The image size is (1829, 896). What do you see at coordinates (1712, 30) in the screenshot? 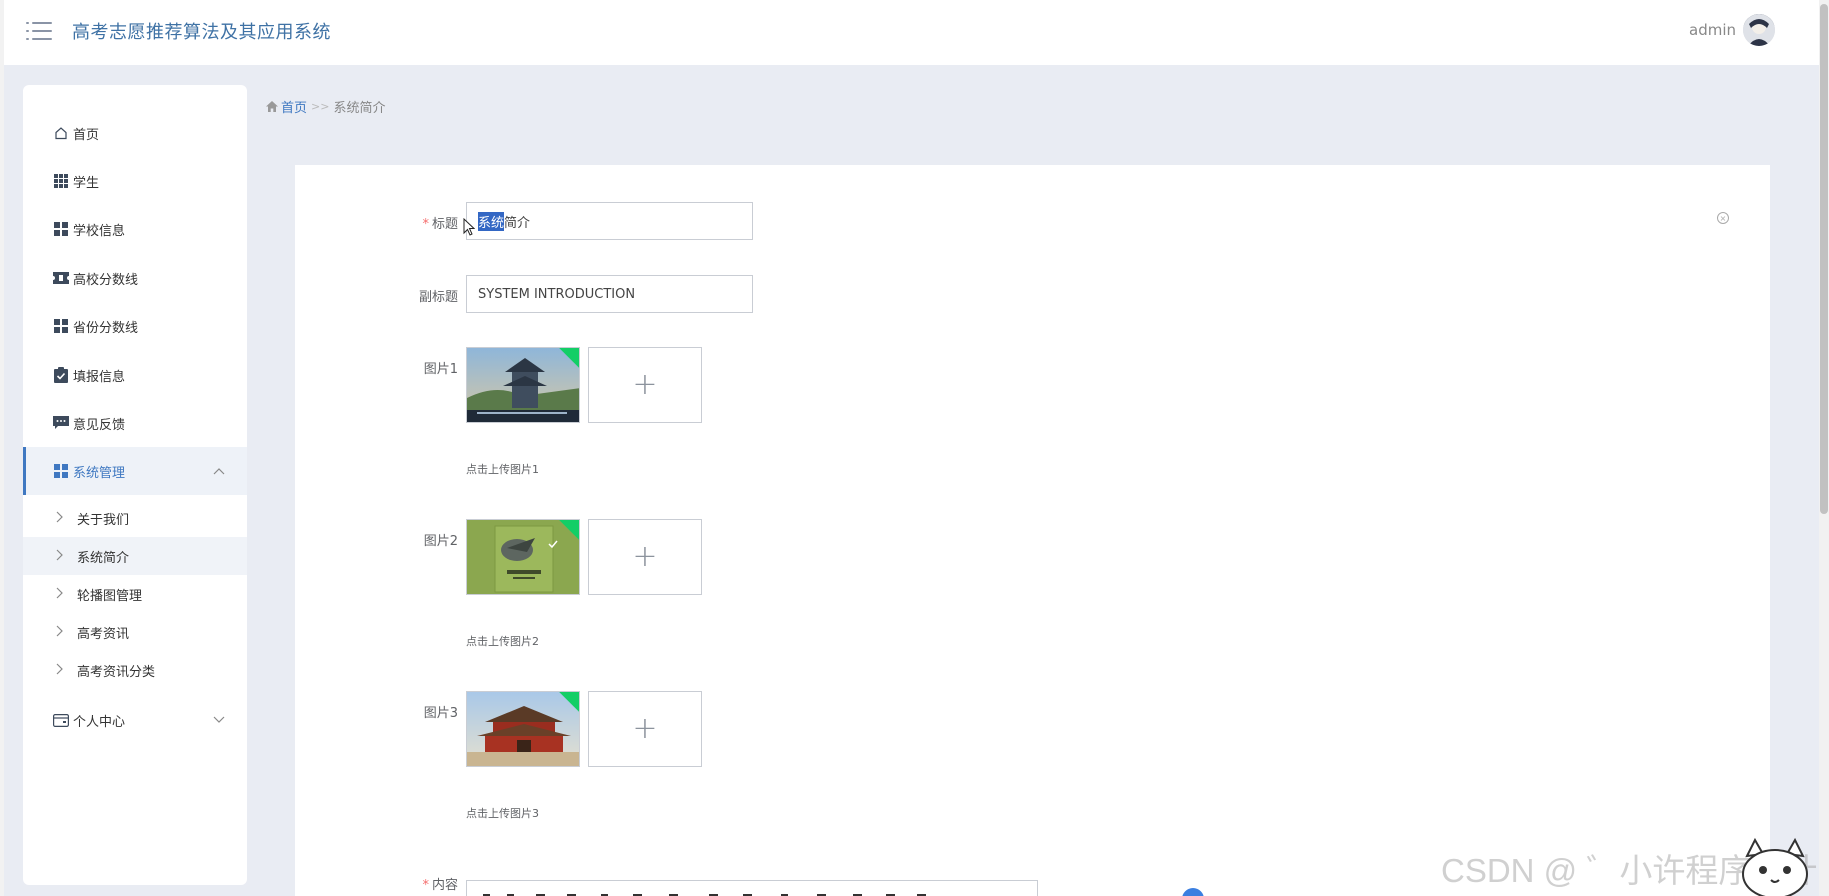
I see `user-name: admin` at bounding box center [1712, 30].